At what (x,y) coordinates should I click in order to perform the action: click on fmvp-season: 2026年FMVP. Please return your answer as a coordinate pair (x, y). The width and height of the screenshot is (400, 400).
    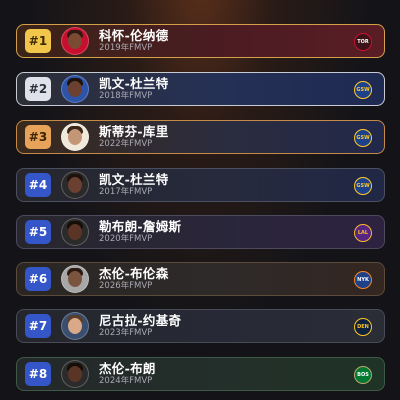
    Looking at the image, I should click on (126, 286).